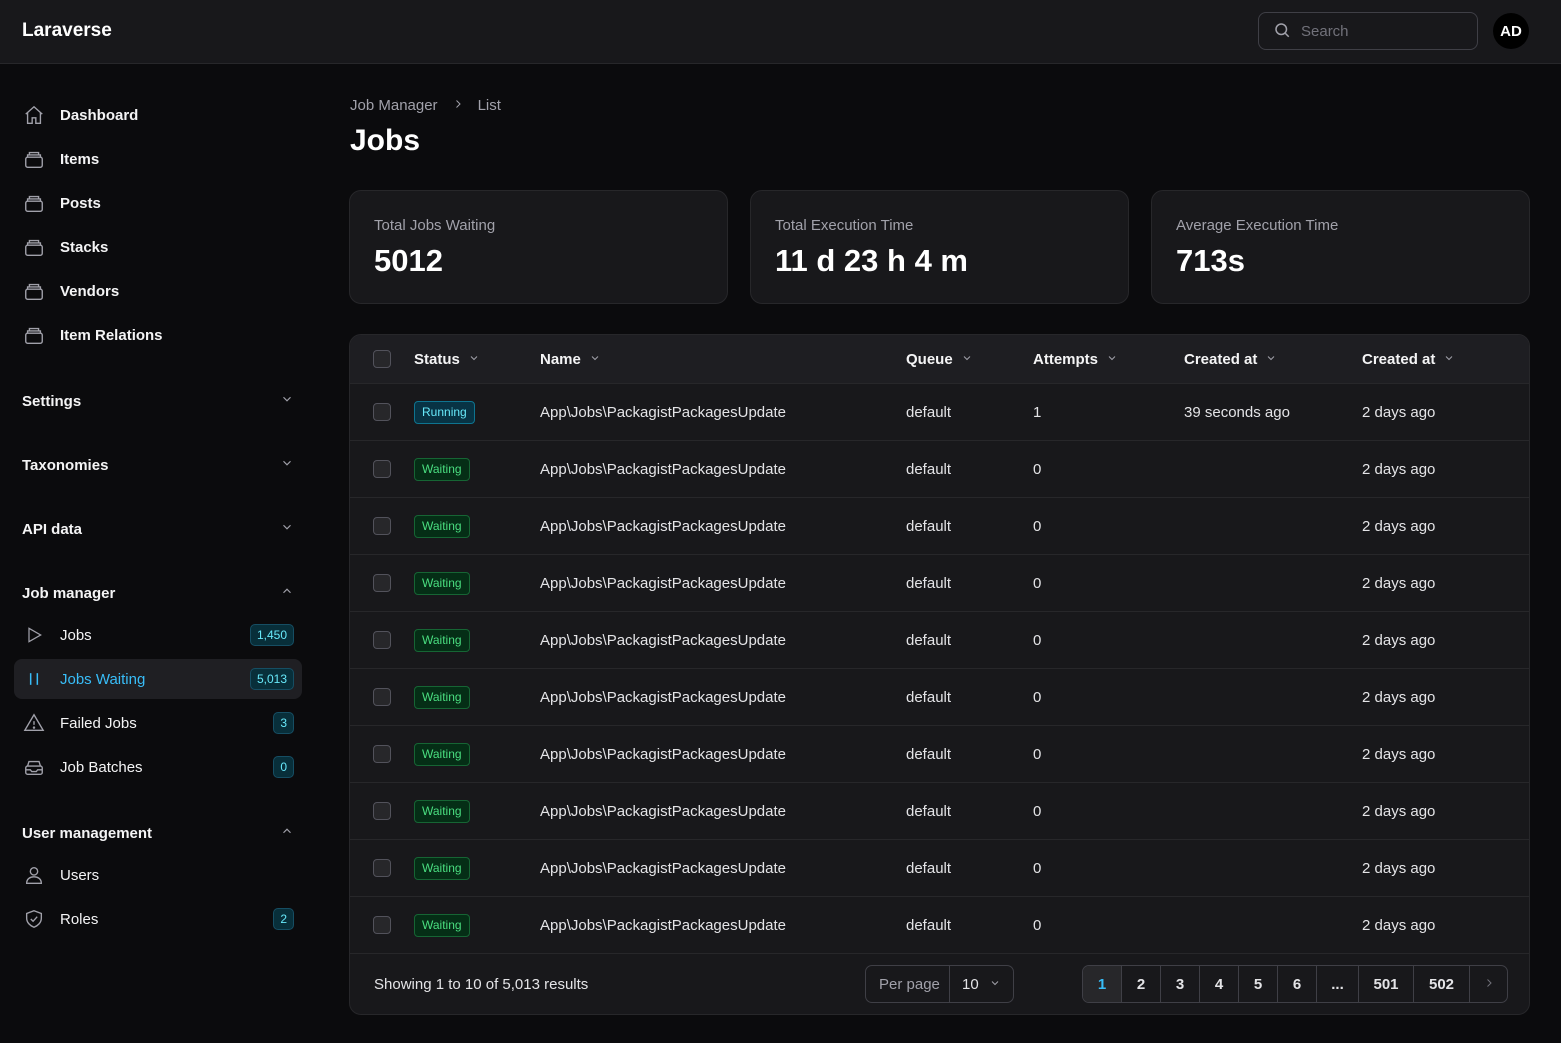 This screenshot has height=1043, width=1561. I want to click on group-label: Job manager, so click(69, 593).